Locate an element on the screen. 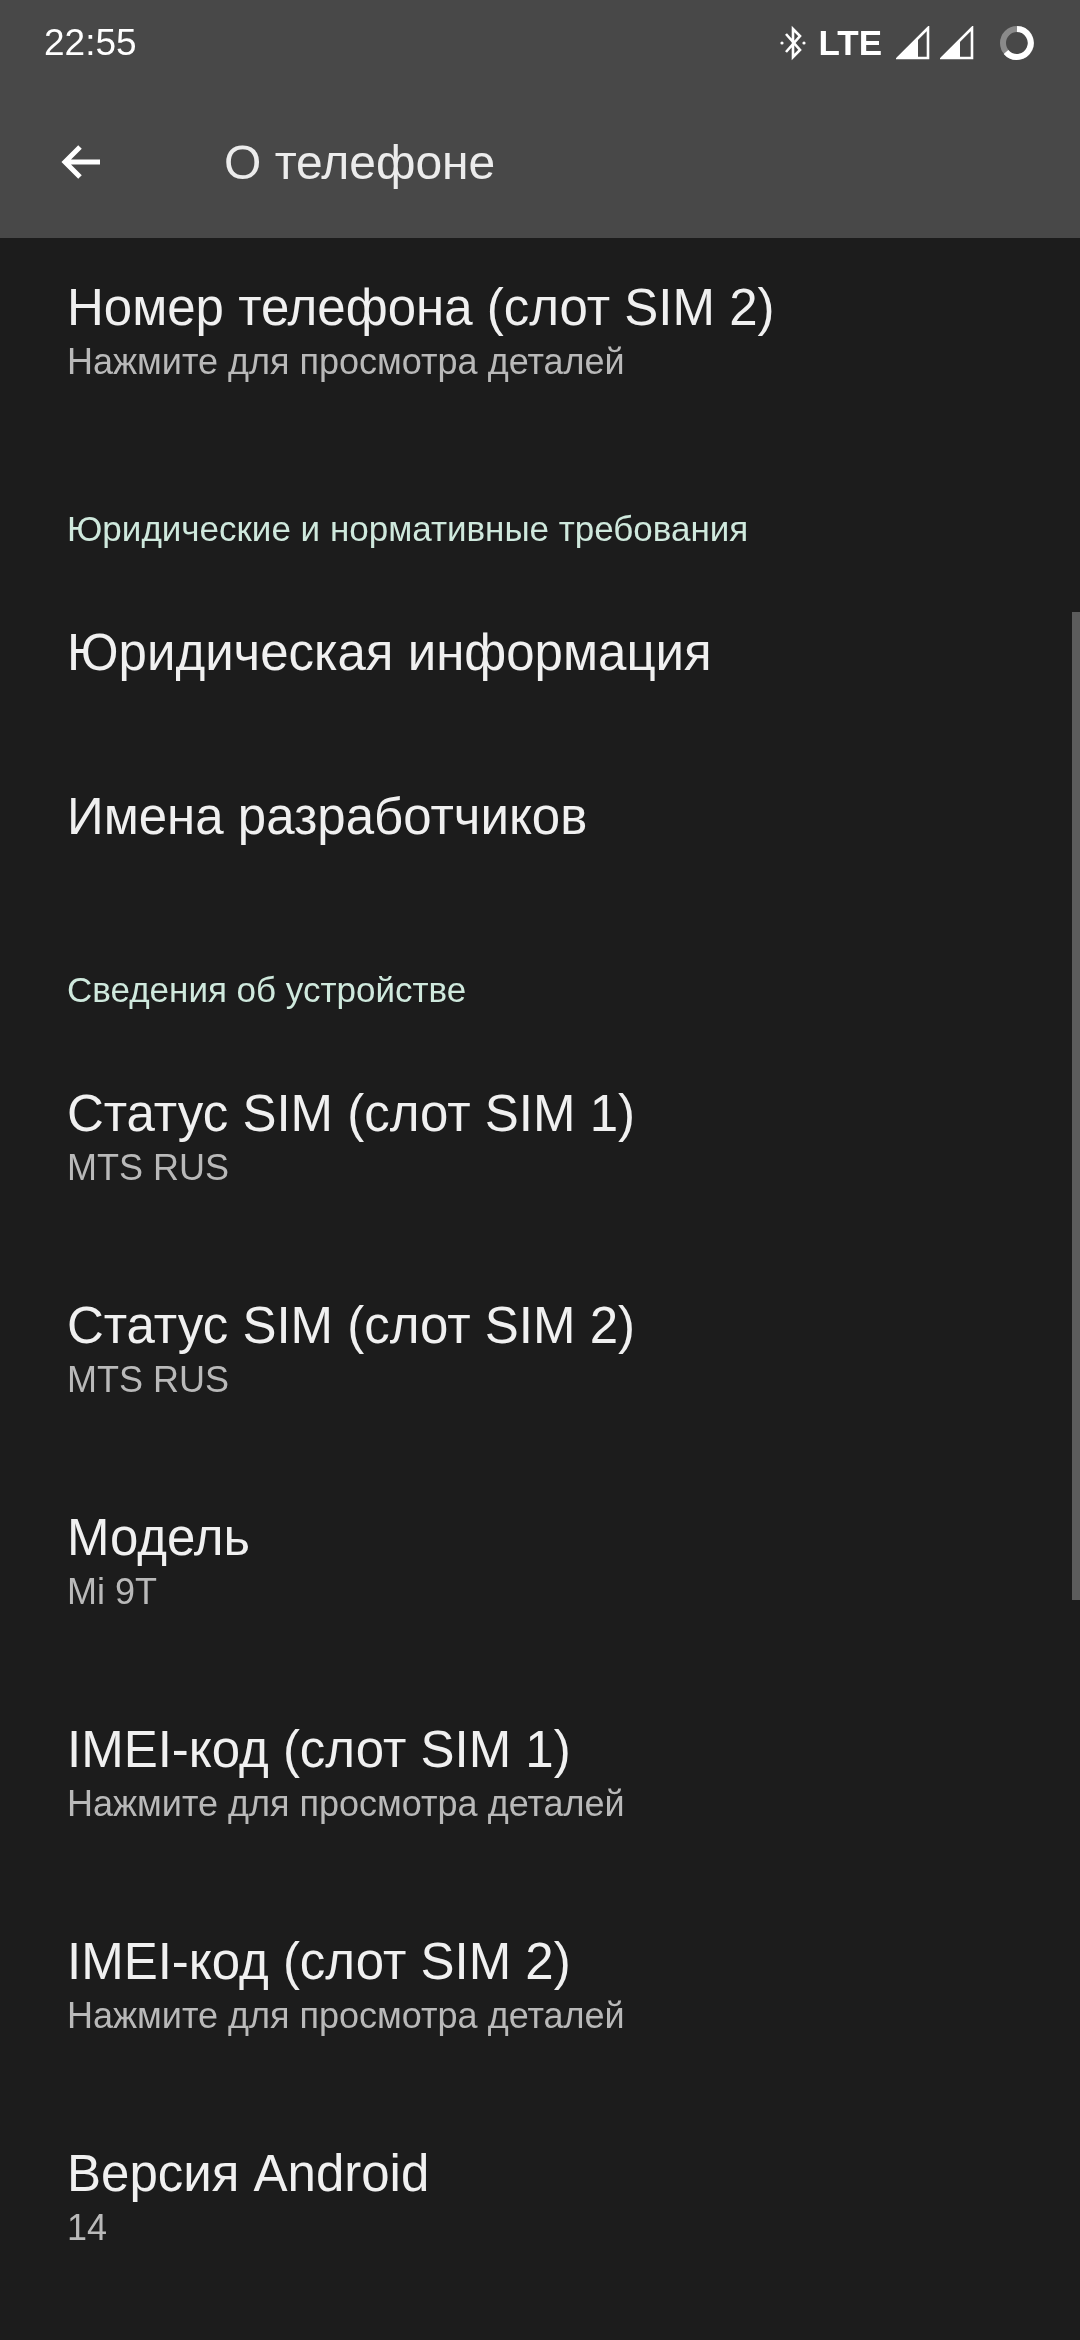 The image size is (1080, 2340). item-title: IMEI-код (слот SIM 1) is located at coordinates (319, 1750).